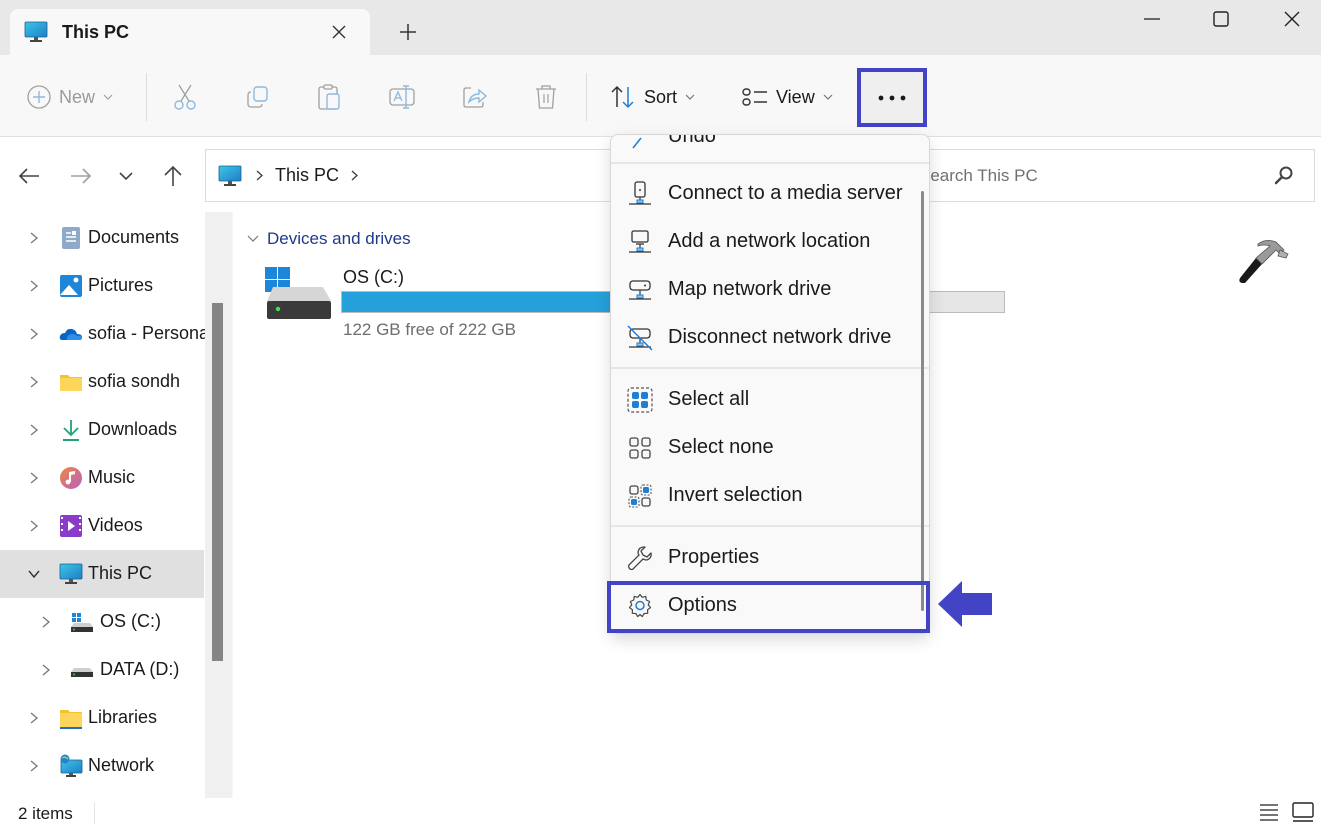  What do you see at coordinates (104, 334) in the screenshot?
I see `sidebar-item-onedrive: sofia - Persona` at bounding box center [104, 334].